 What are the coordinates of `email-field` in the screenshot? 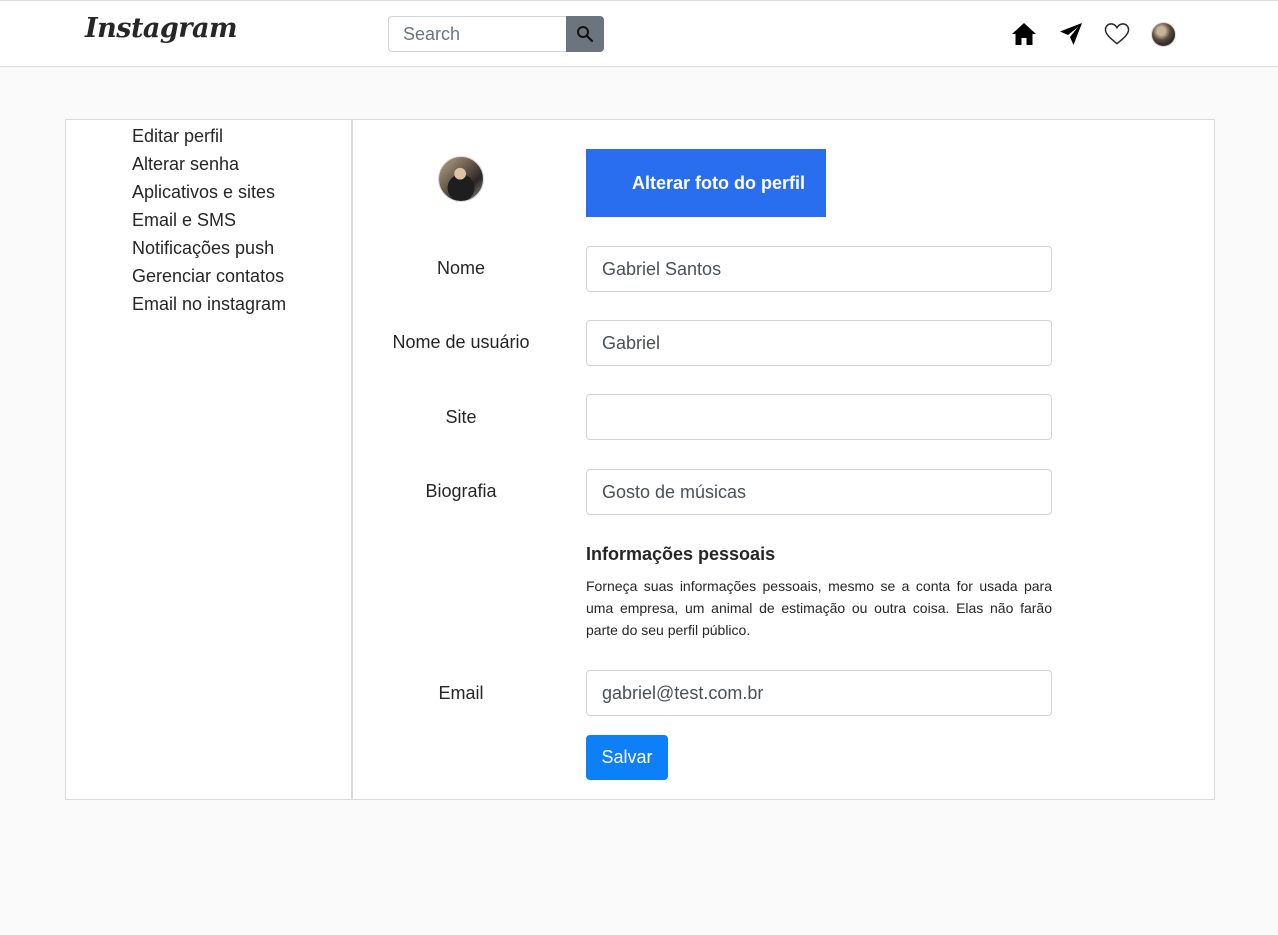 It's located at (819, 693).